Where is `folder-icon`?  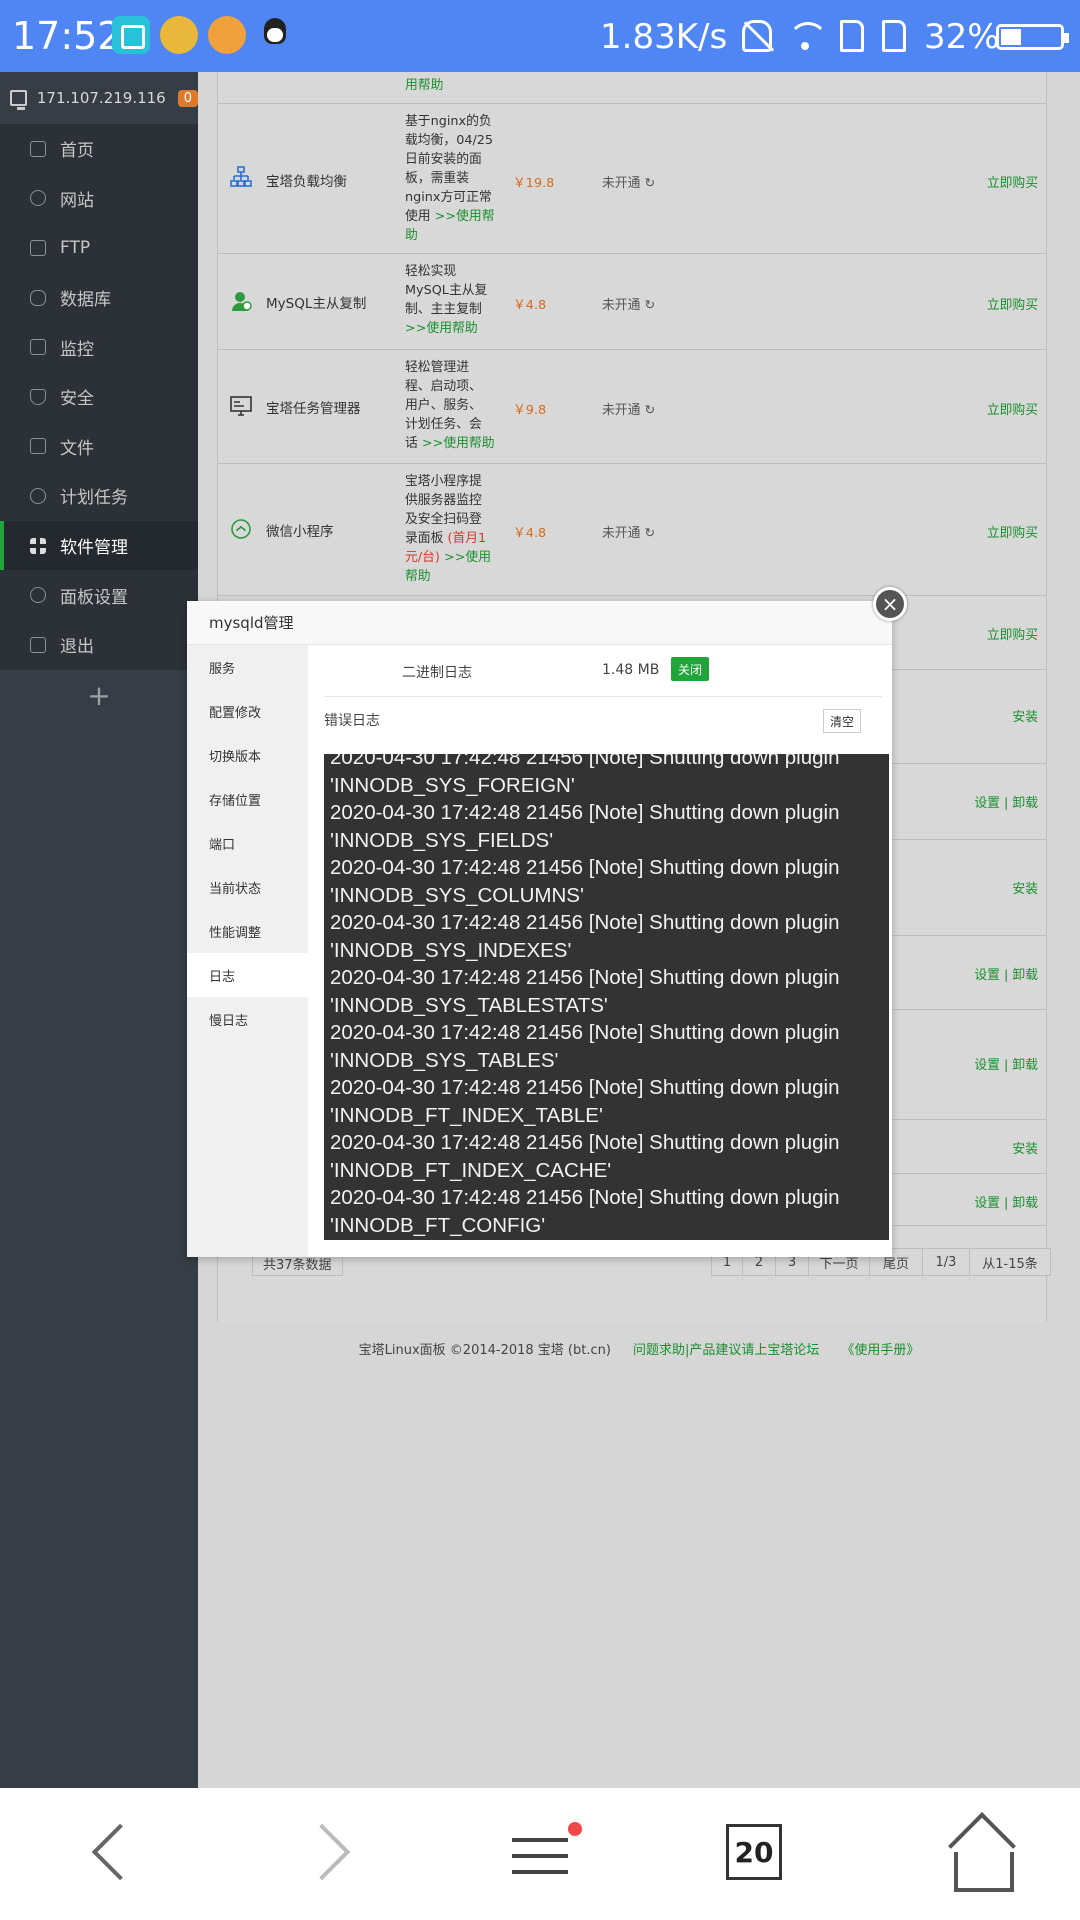
folder-icon is located at coordinates (38, 446).